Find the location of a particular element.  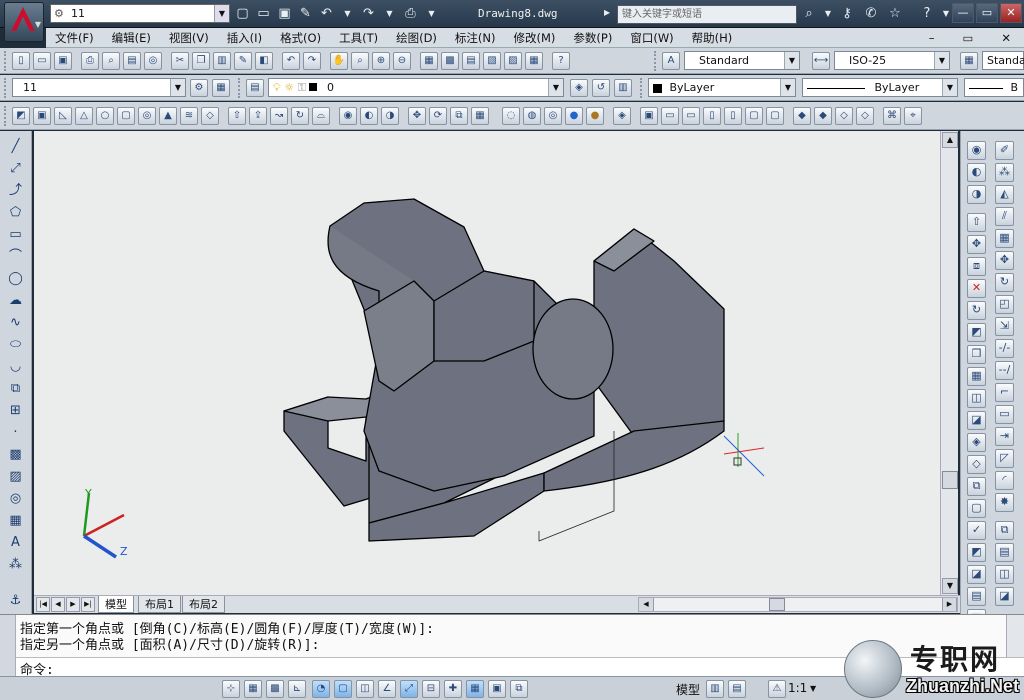

rotate-icon: ↻ is located at coordinates (1004, 282).